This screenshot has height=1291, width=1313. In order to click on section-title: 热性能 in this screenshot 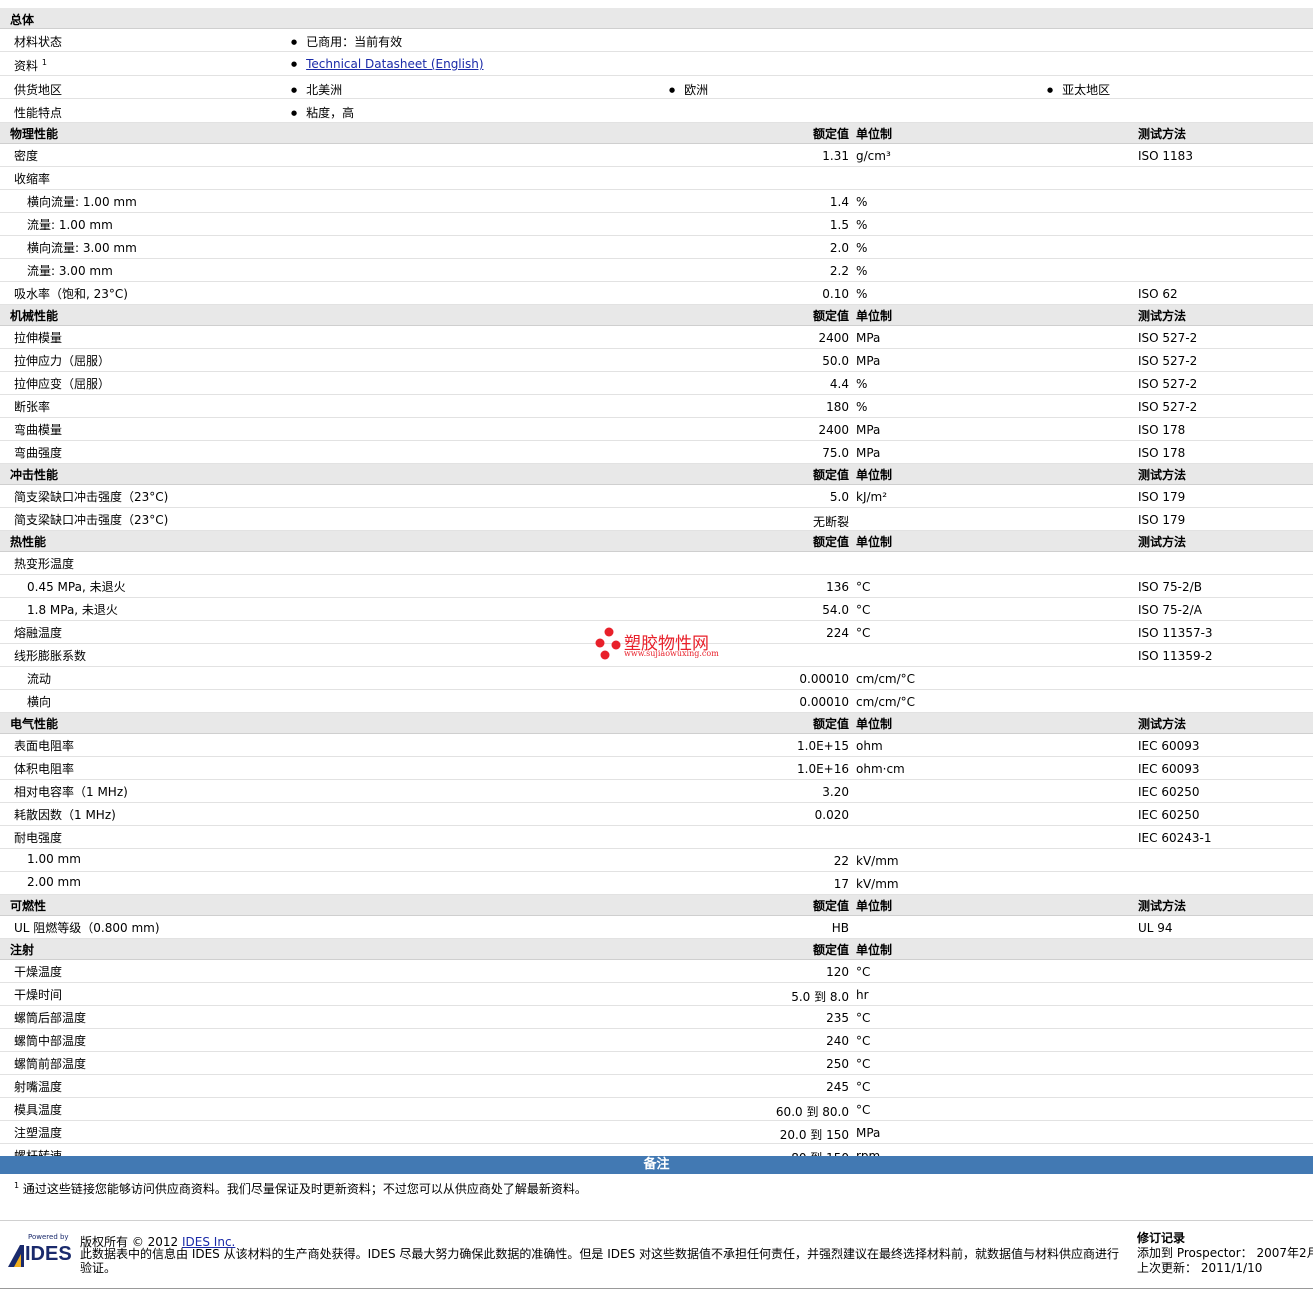, I will do `click(28, 542)`.